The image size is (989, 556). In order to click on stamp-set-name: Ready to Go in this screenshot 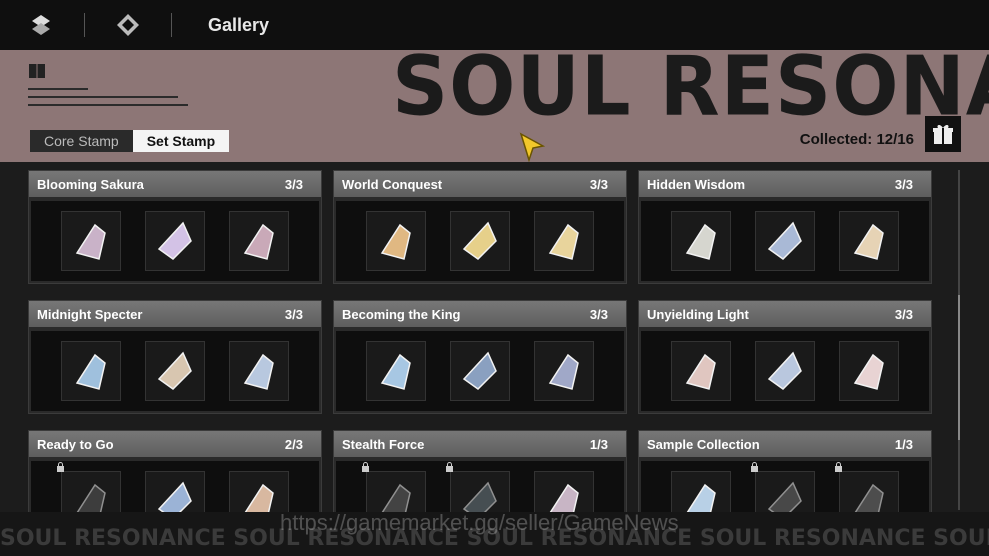, I will do `click(75, 444)`.